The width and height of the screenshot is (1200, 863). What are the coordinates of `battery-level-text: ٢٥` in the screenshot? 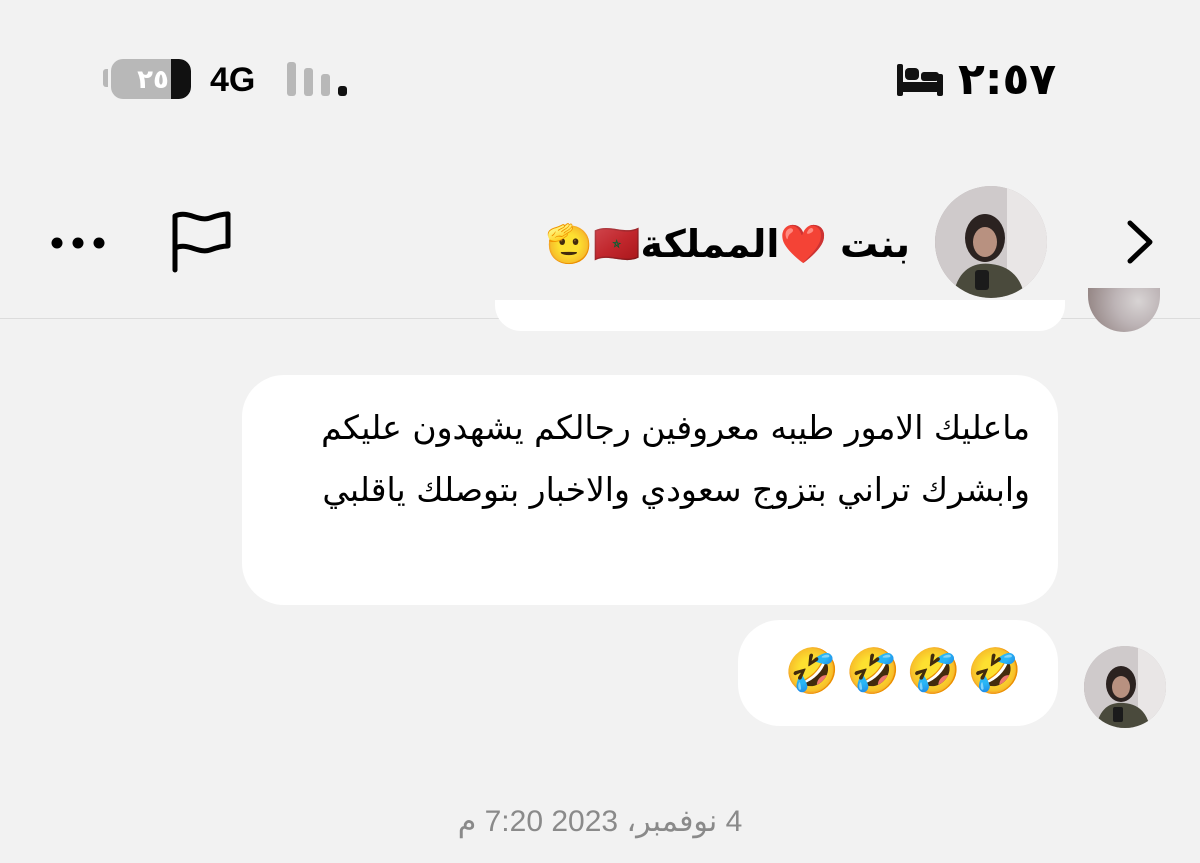 It's located at (153, 80).